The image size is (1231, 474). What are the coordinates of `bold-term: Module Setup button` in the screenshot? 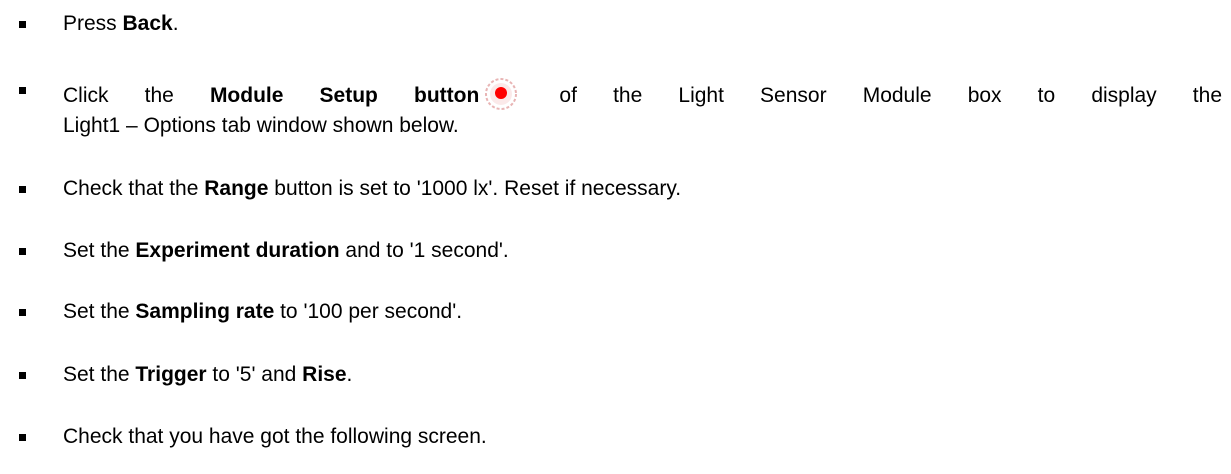 It's located at (344, 95).